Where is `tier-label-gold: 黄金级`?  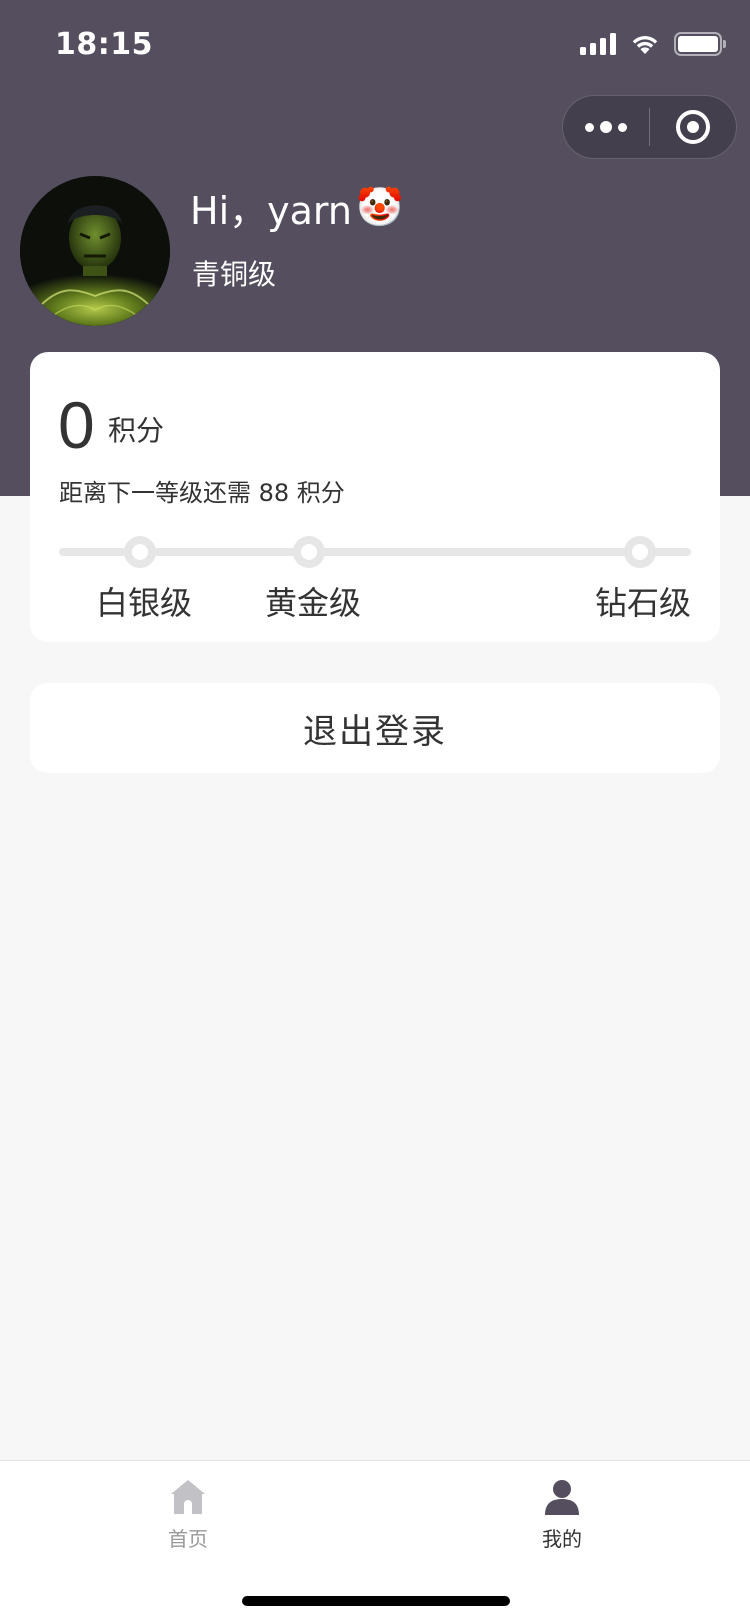
tier-label-gold: 黄金级 is located at coordinates (313, 603).